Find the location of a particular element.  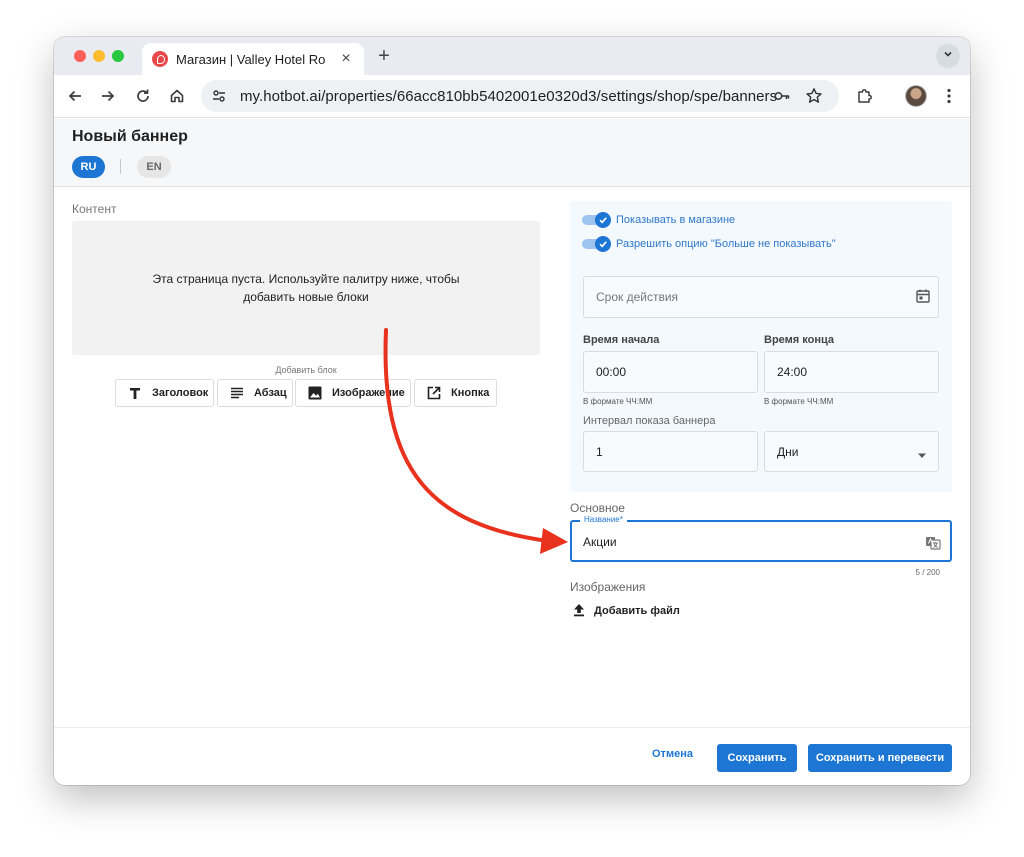

start-time-input: 00:00 is located at coordinates (670, 372).